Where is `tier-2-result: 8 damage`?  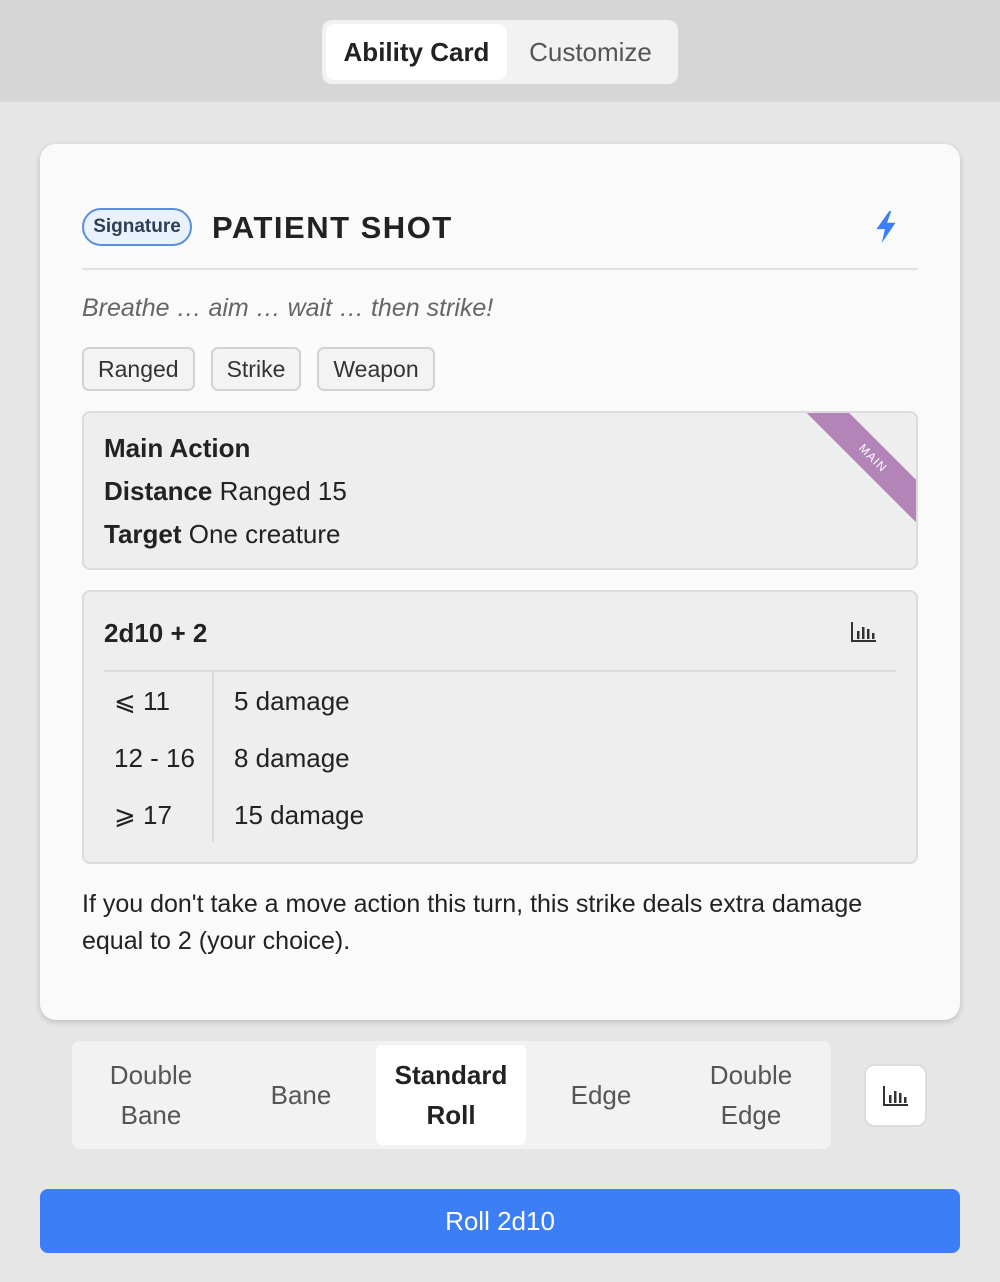
tier-2-result: 8 damage is located at coordinates (292, 758).